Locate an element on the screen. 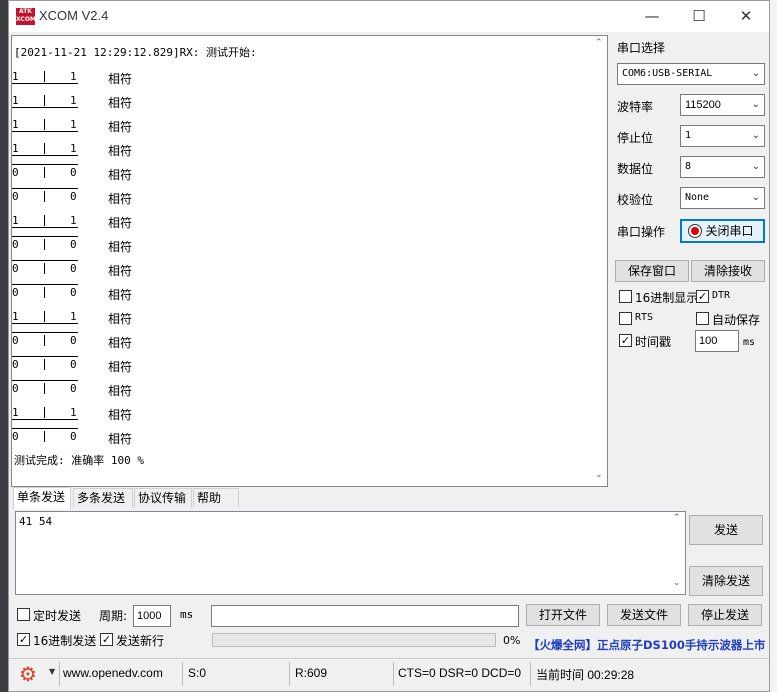 This screenshot has height=692, width=777. send-button: 发送 is located at coordinates (726, 530).